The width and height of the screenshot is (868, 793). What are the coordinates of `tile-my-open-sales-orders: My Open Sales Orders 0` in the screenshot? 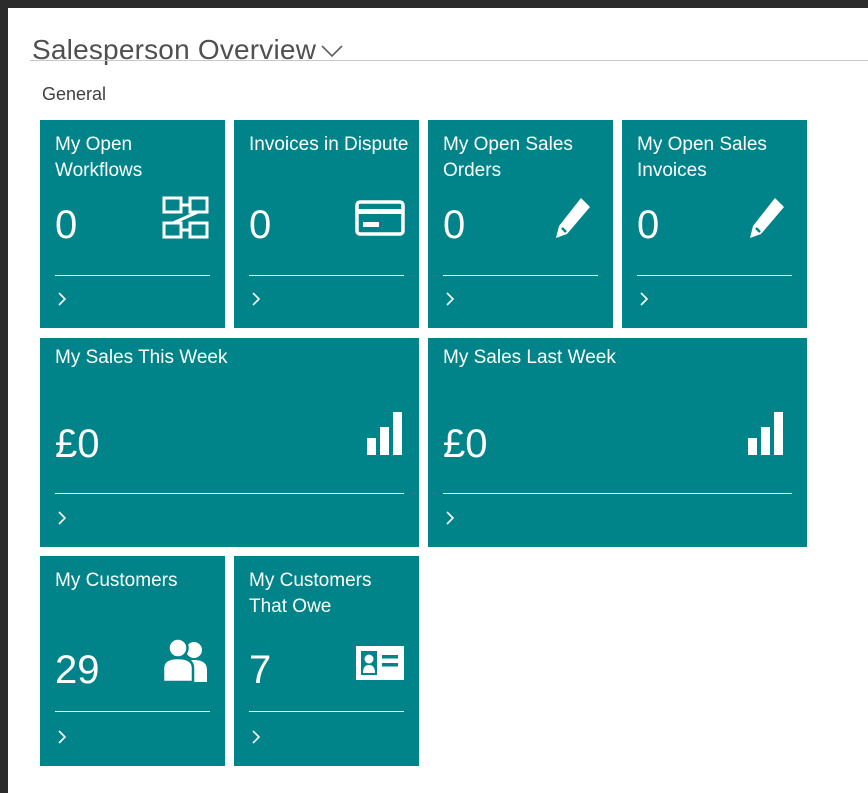 It's located at (520, 224).